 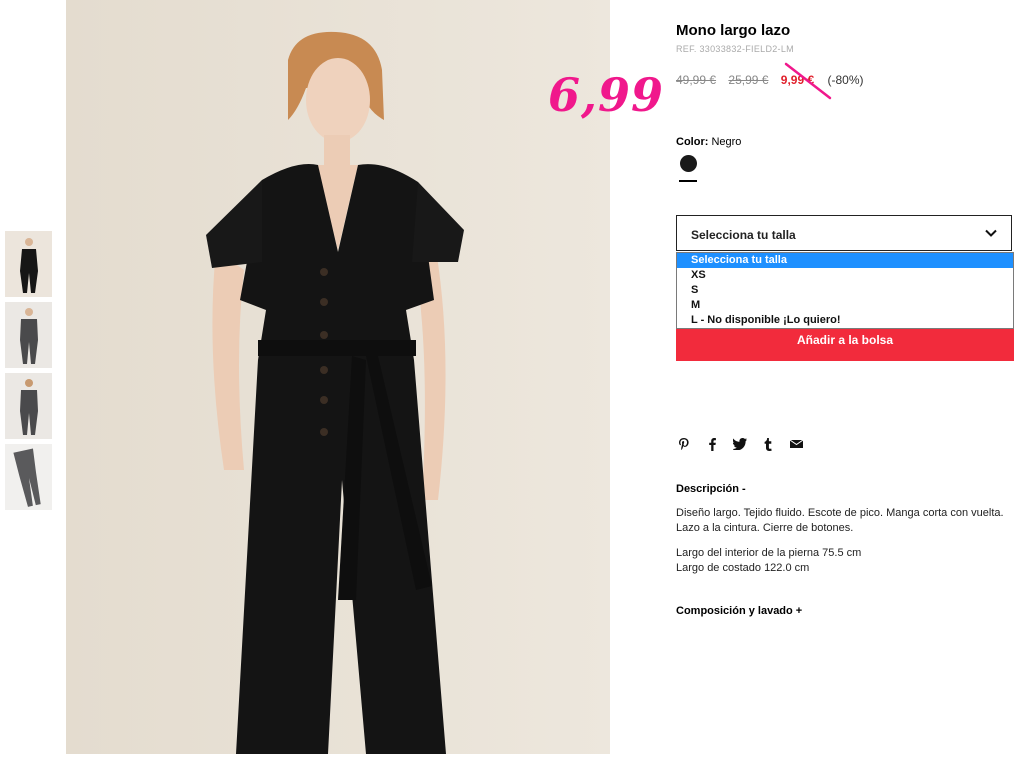 I want to click on size-select: Selecciona tu talla, so click(x=844, y=233).